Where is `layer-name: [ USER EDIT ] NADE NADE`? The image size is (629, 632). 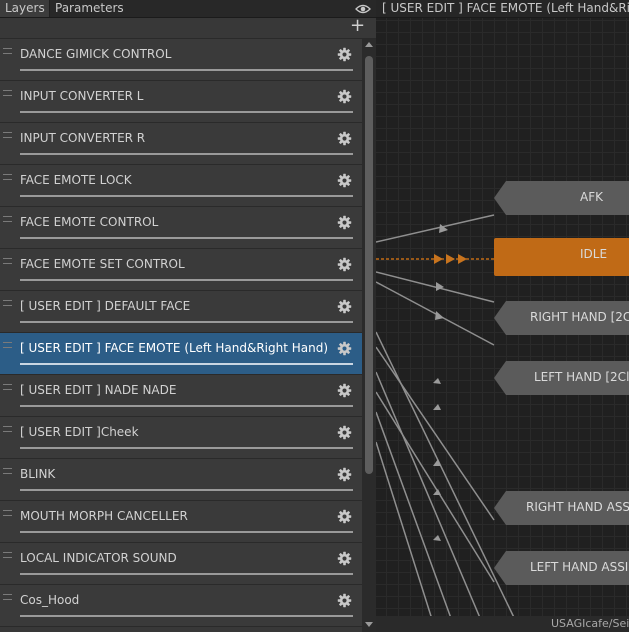
layer-name: [ USER EDIT ] NADE NADE is located at coordinates (98, 390).